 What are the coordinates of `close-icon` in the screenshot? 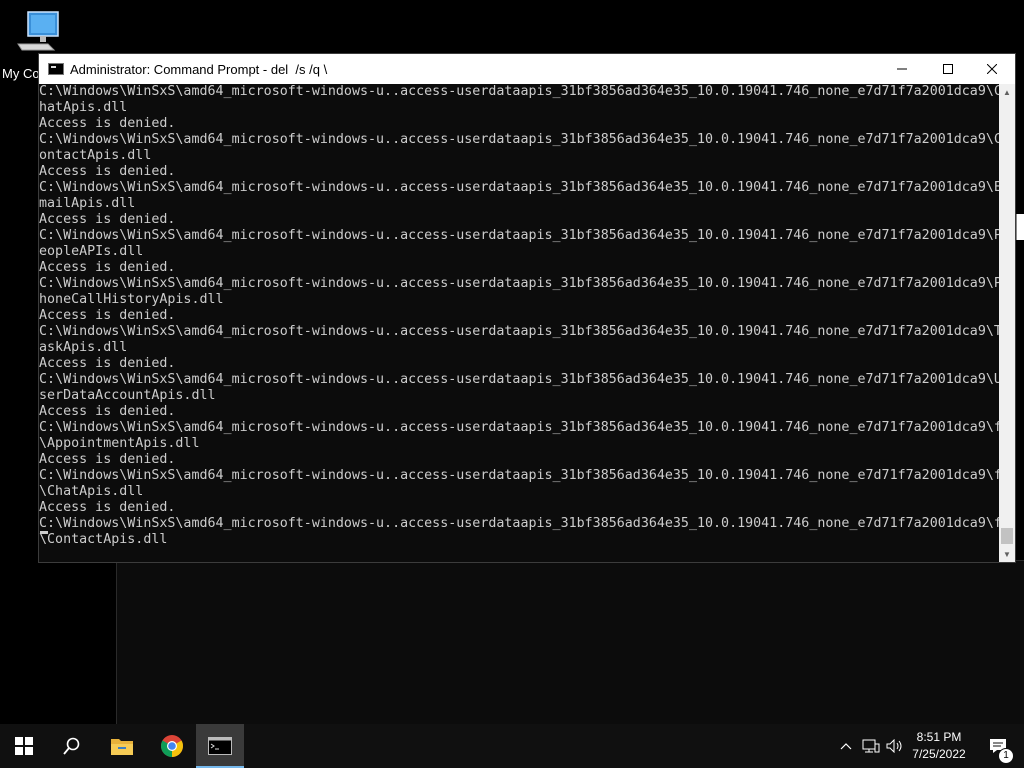 It's located at (992, 69).